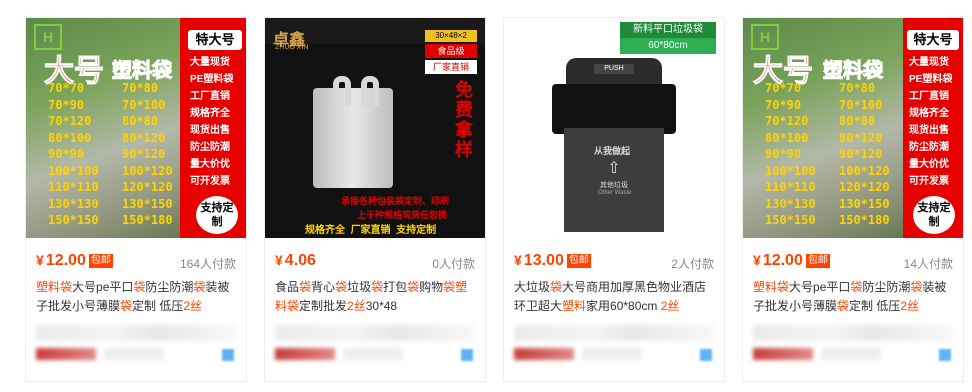  I want to click on title-segment: 定制批发, so click(323, 306).